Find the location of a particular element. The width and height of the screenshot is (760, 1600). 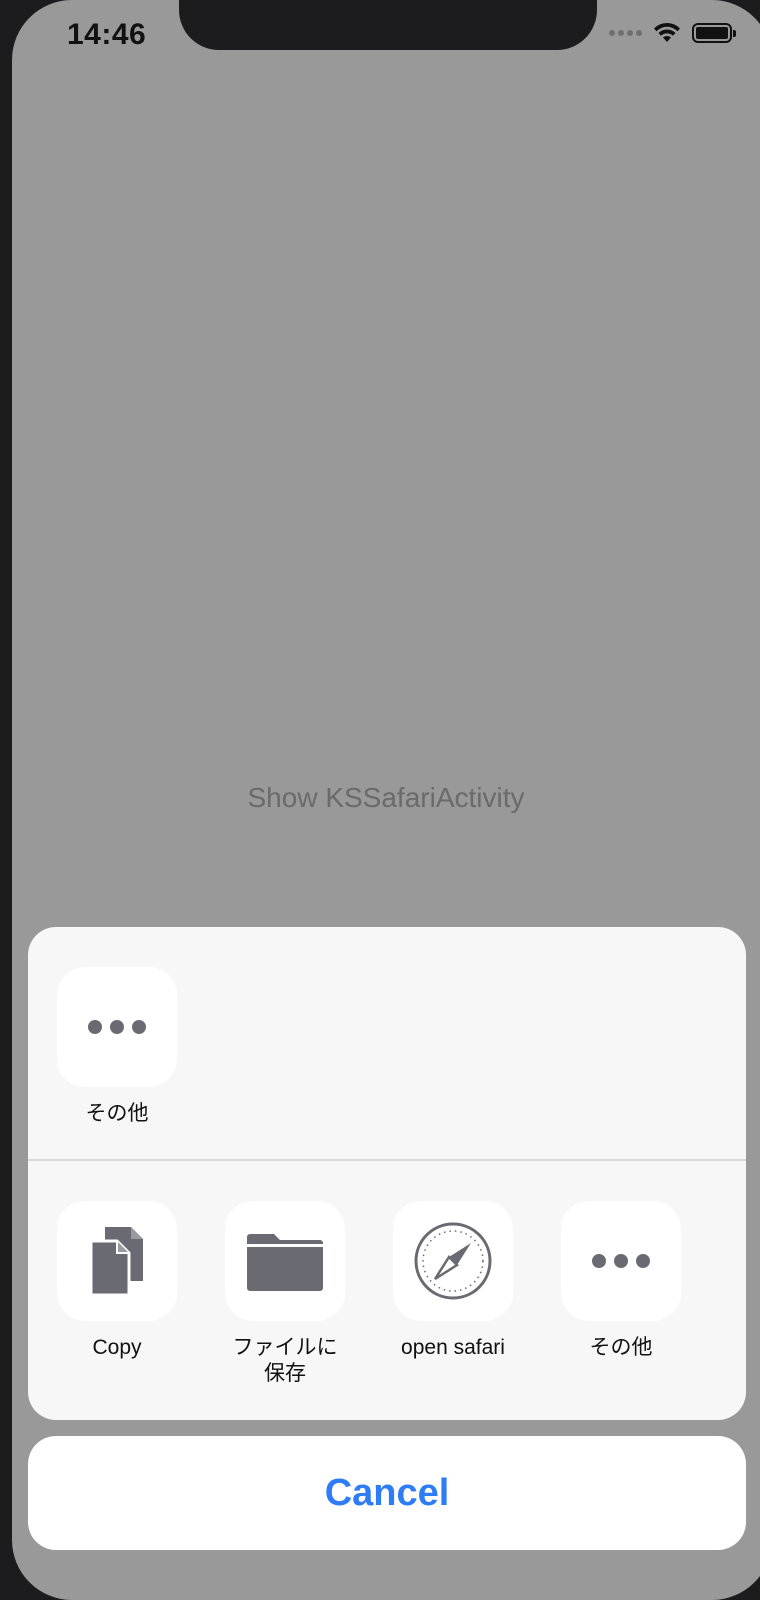

safari-compass-icon is located at coordinates (453, 1261).